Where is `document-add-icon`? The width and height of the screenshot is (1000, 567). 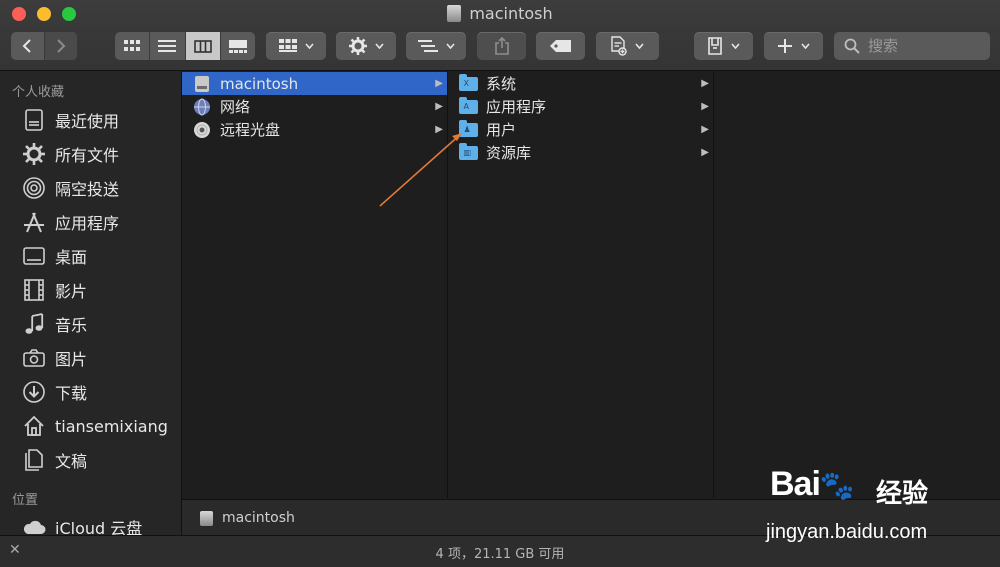
document-add-icon is located at coordinates (619, 46).